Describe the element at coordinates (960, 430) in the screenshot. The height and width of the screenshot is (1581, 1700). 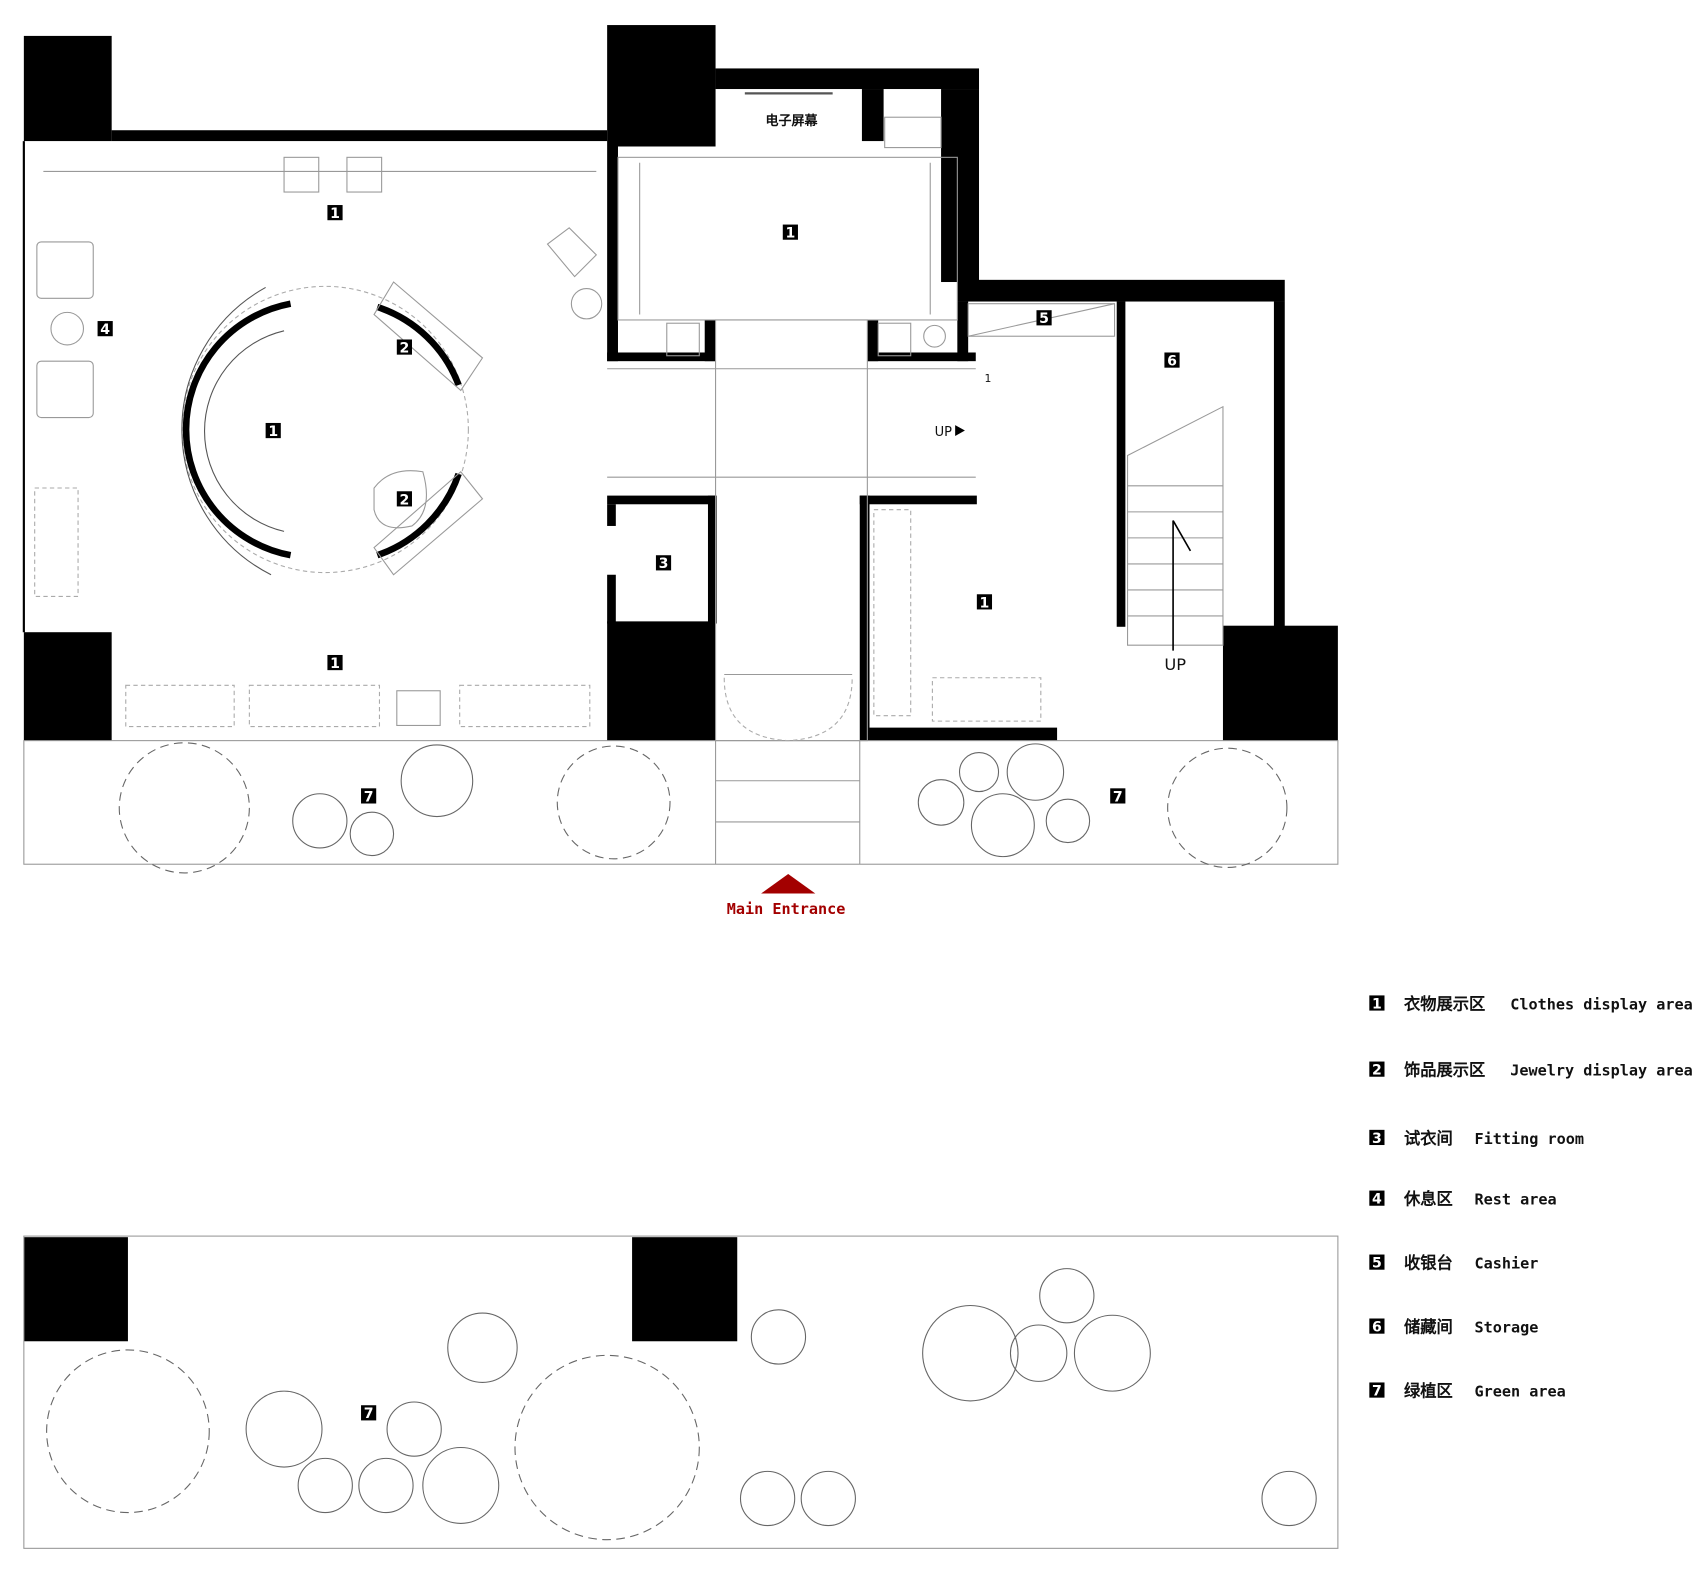
I see `up-arrow-icon` at that location.